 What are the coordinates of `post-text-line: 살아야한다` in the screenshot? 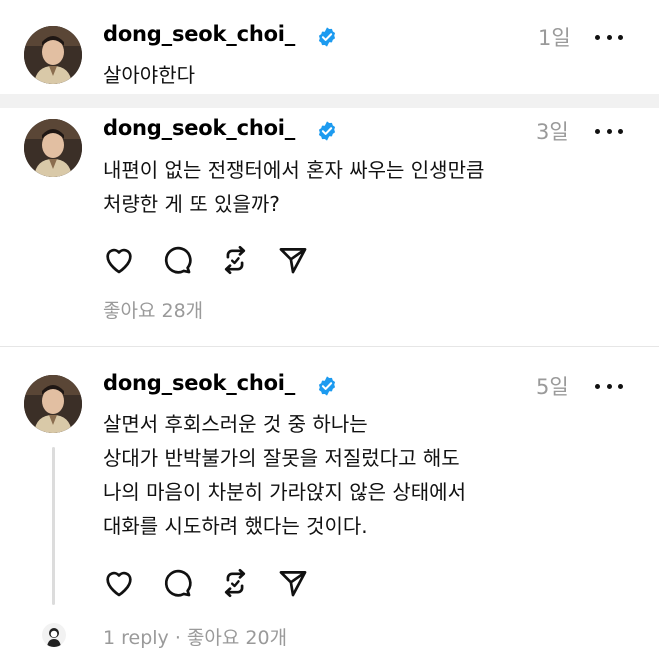 It's located at (149, 75).